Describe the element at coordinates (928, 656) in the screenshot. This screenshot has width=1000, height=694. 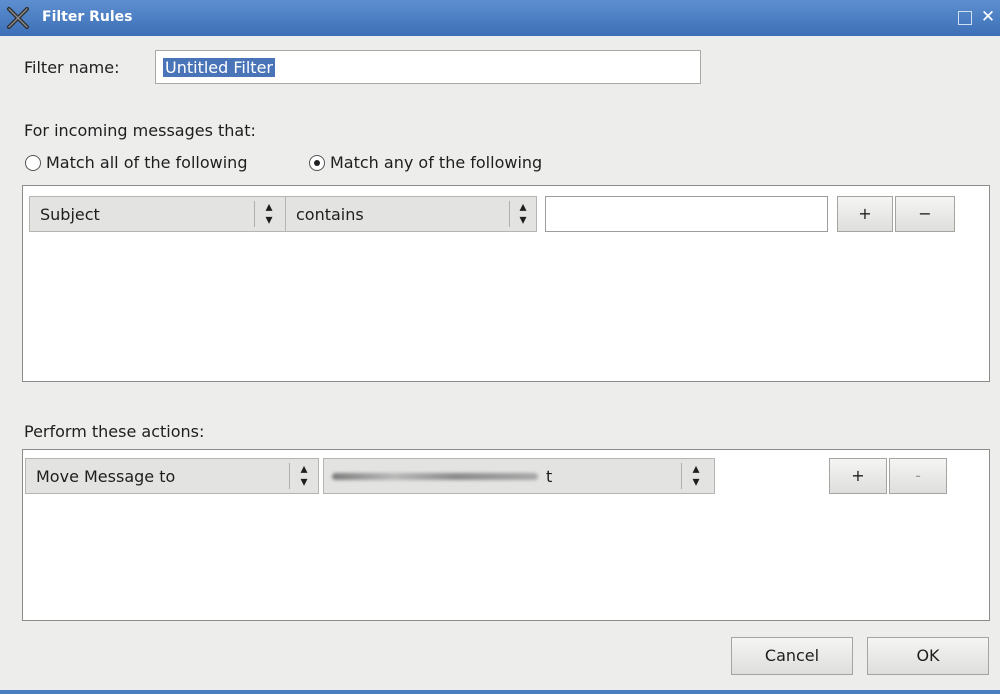
I see `ok-button: OK` at that location.